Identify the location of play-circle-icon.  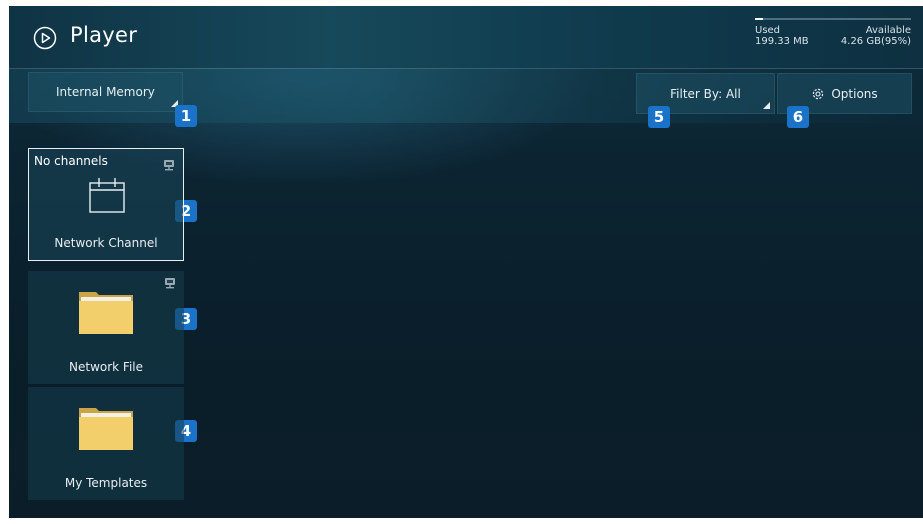
(45, 38).